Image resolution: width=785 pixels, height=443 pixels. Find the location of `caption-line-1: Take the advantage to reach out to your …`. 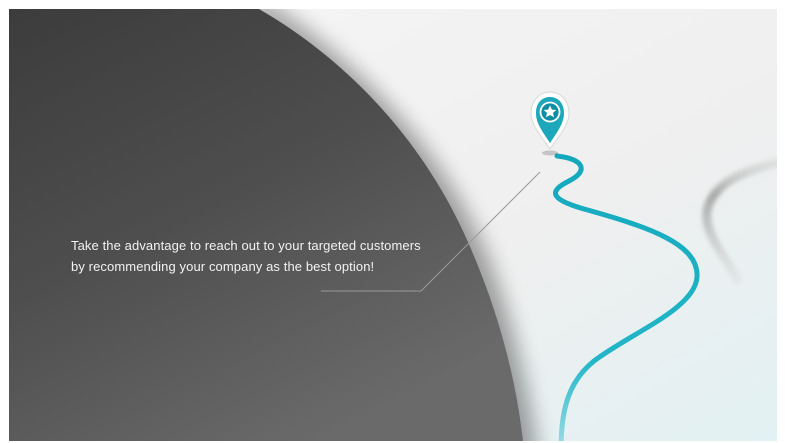

caption-line-1: Take the advantage to reach out to your … is located at coordinates (246, 245).